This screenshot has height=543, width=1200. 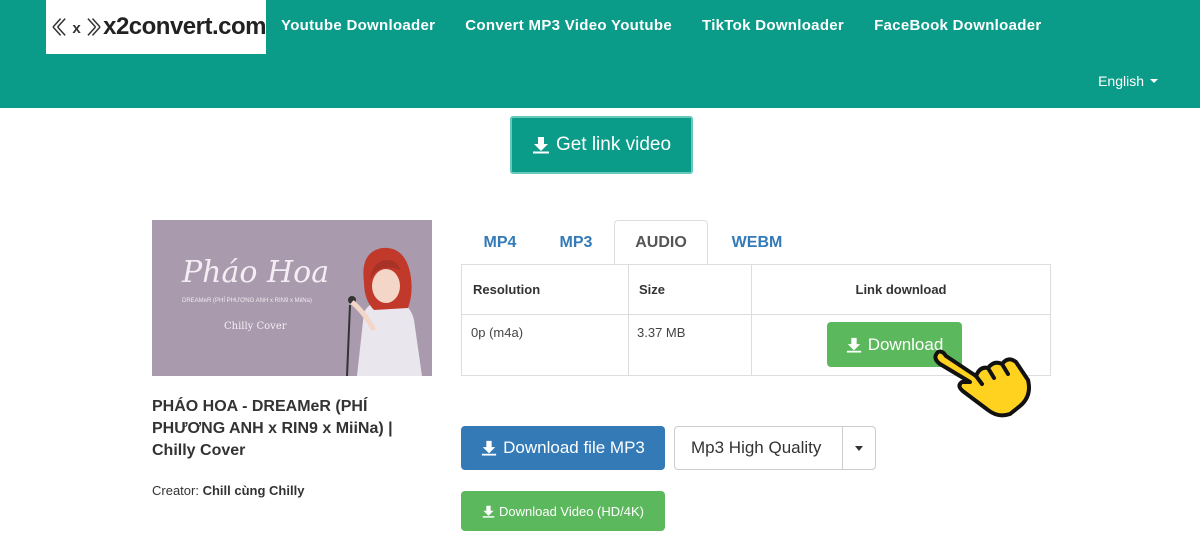 I want to click on nav-tiktok-downloader: TikTok Downloader, so click(x=773, y=25).